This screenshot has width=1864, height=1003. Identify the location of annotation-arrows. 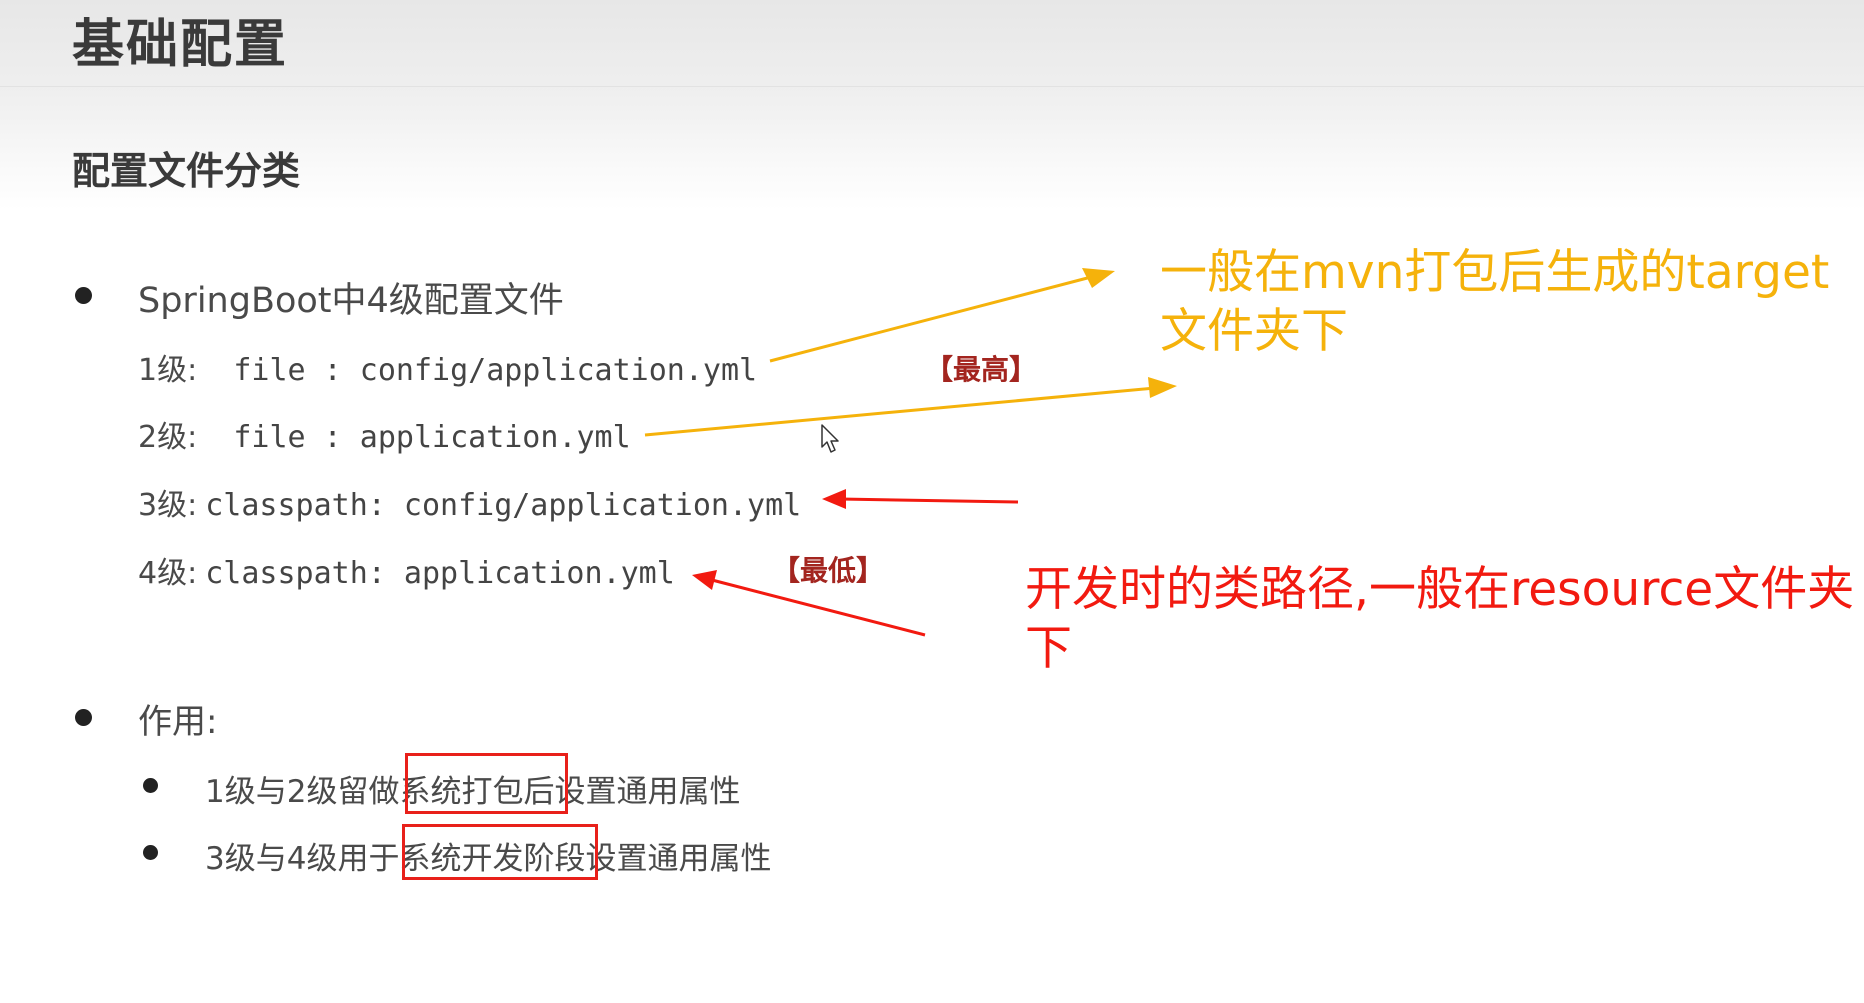
(910, 452).